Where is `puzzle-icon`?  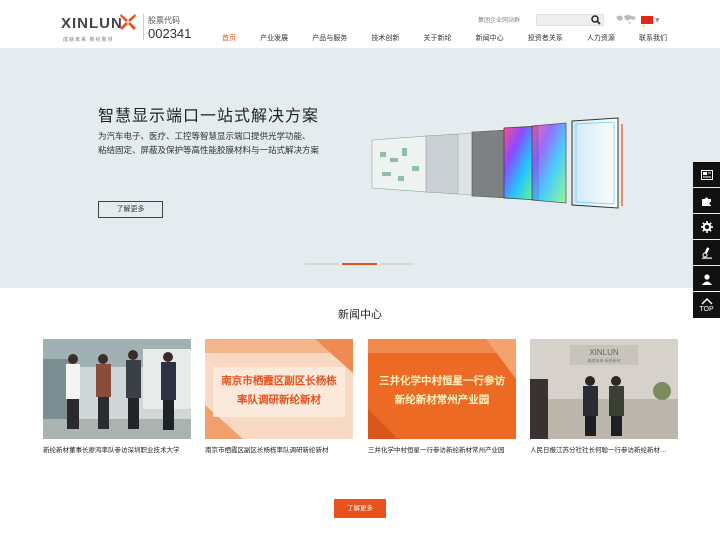
puzzle-icon is located at coordinates (706, 201).